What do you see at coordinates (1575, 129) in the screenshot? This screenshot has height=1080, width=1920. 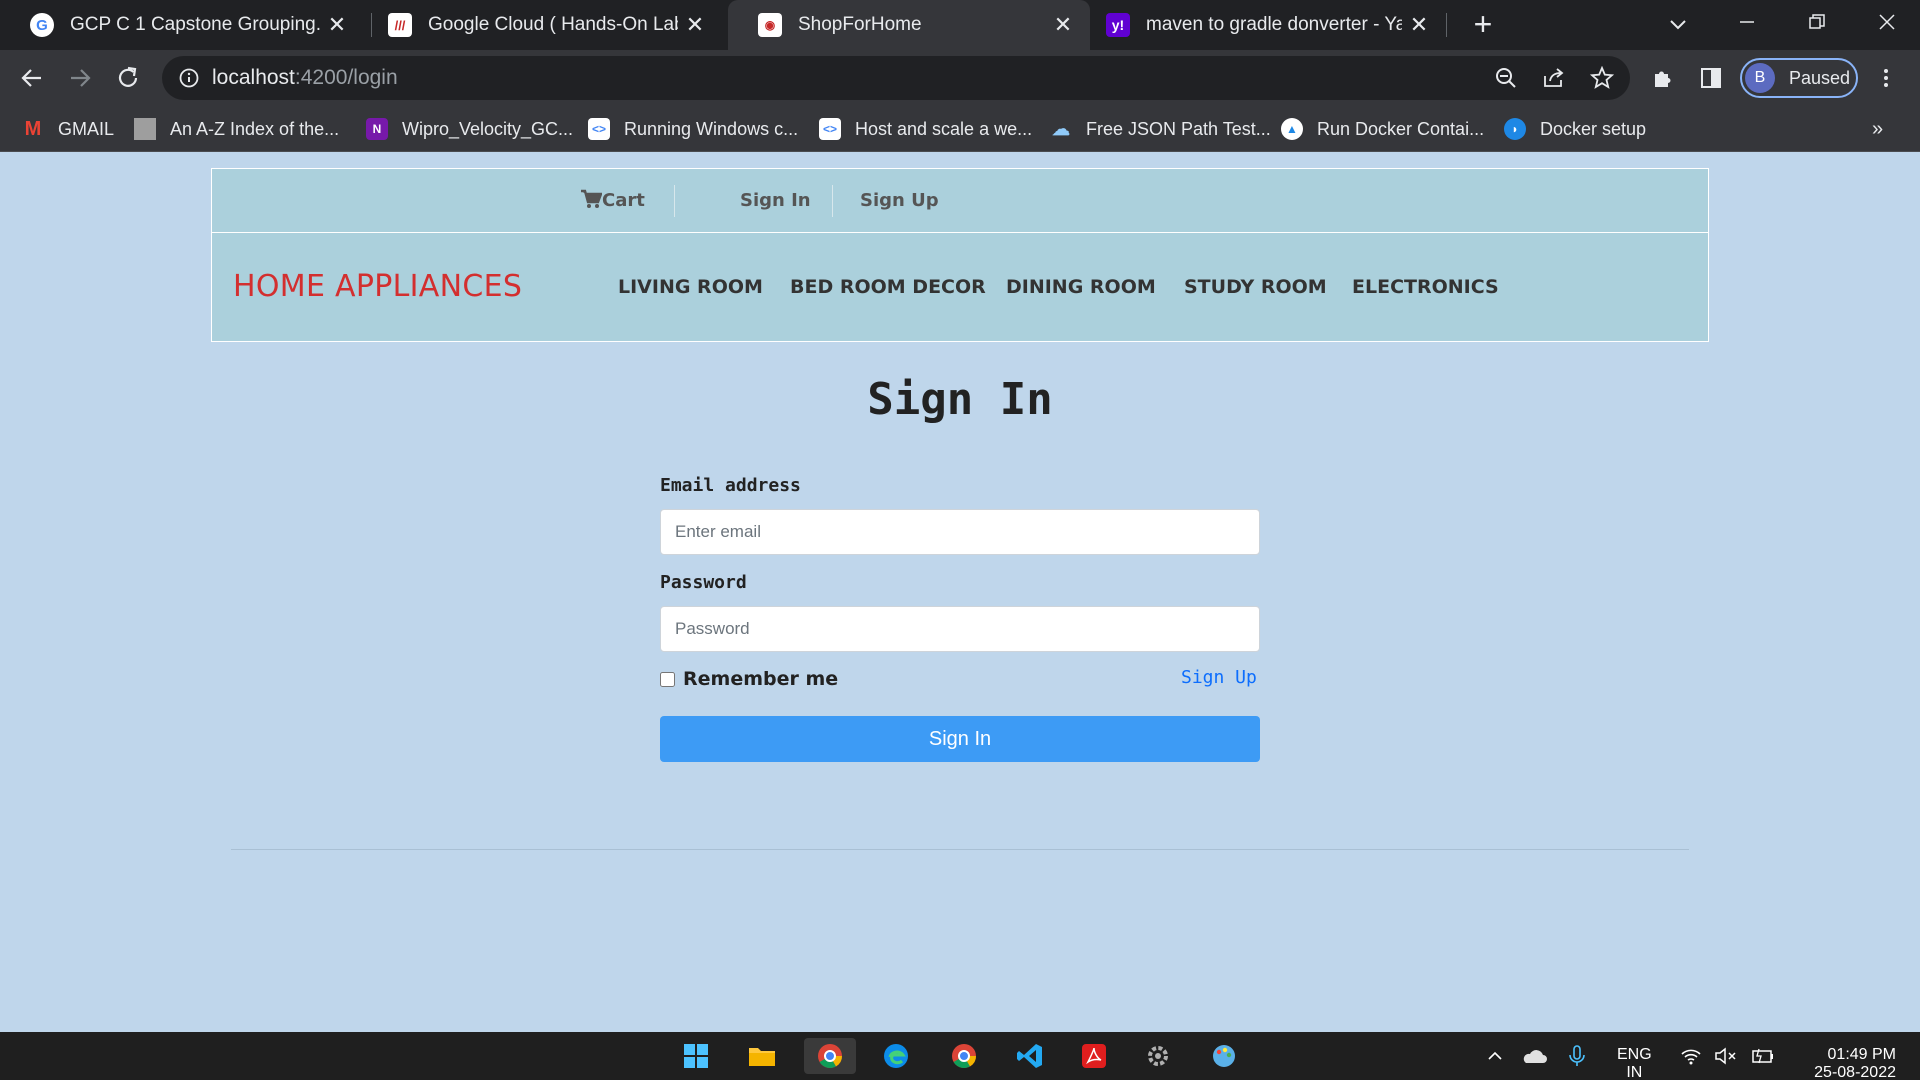 I see `bookmark-docker-setup: ◗ Docker setup` at bounding box center [1575, 129].